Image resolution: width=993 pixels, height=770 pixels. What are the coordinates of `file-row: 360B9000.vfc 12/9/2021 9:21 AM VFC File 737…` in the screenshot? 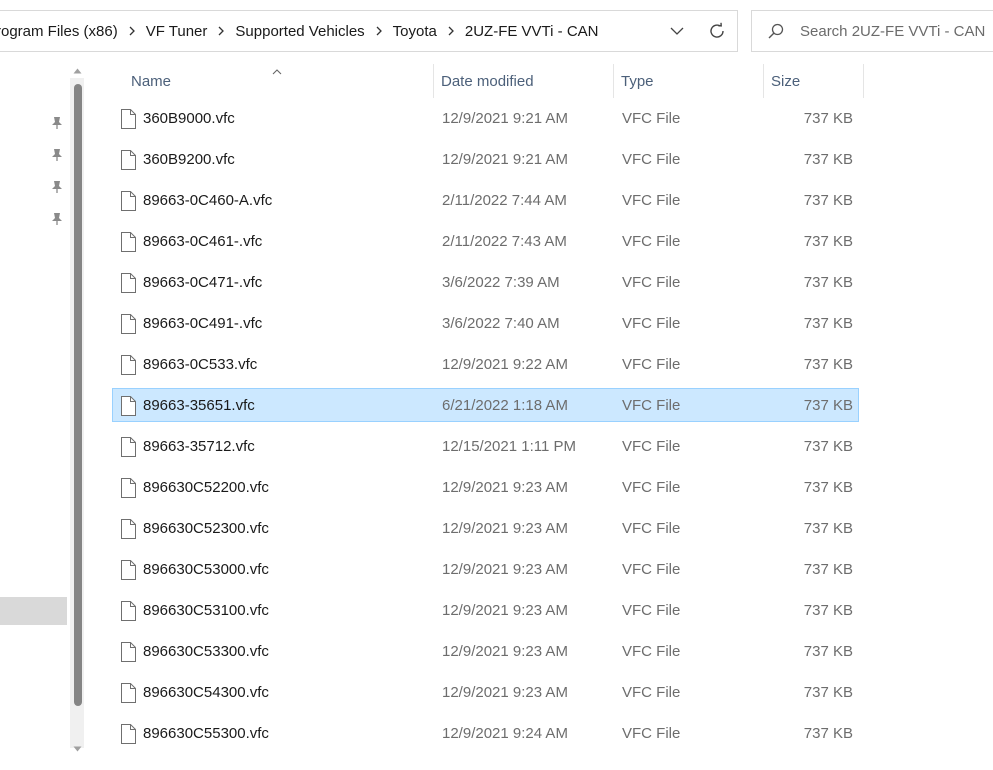 It's located at (485, 118).